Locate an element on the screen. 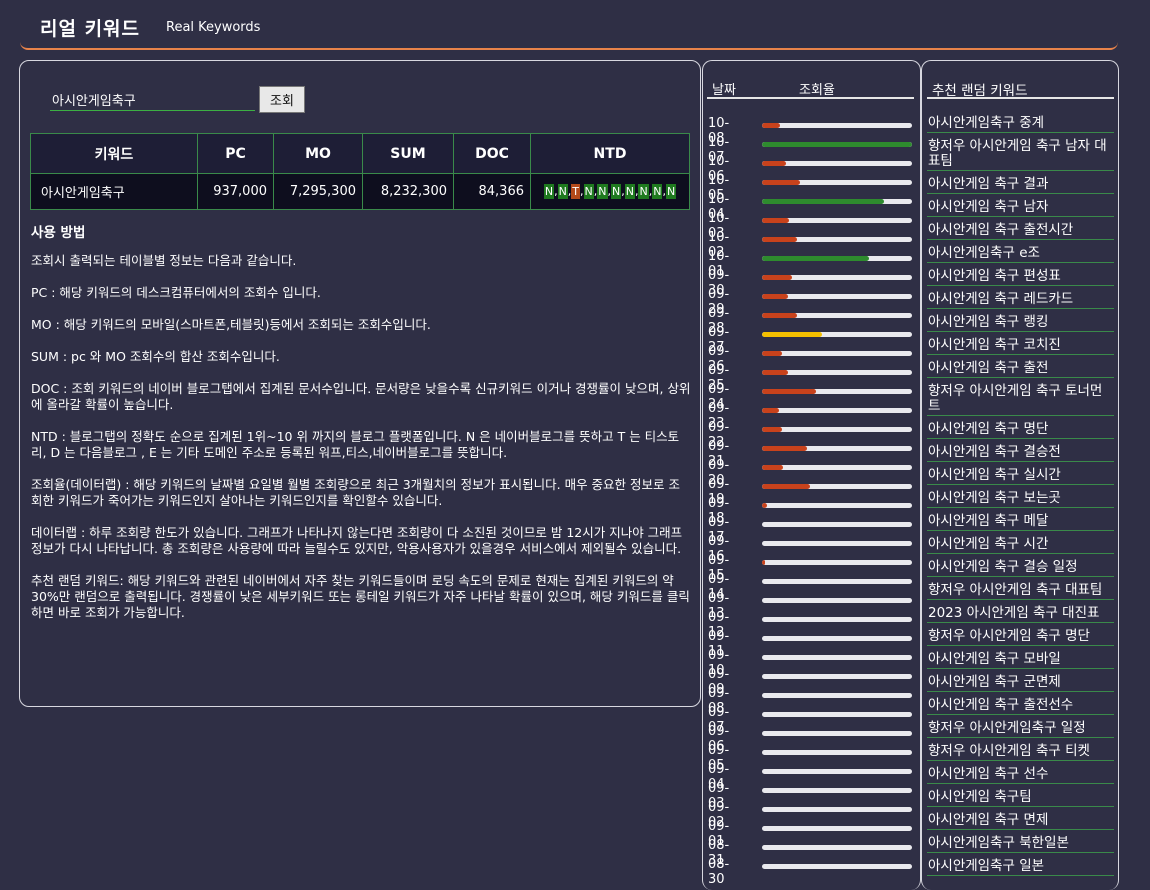  cell-keyword: 아시안게임축구 is located at coordinates (114, 191).